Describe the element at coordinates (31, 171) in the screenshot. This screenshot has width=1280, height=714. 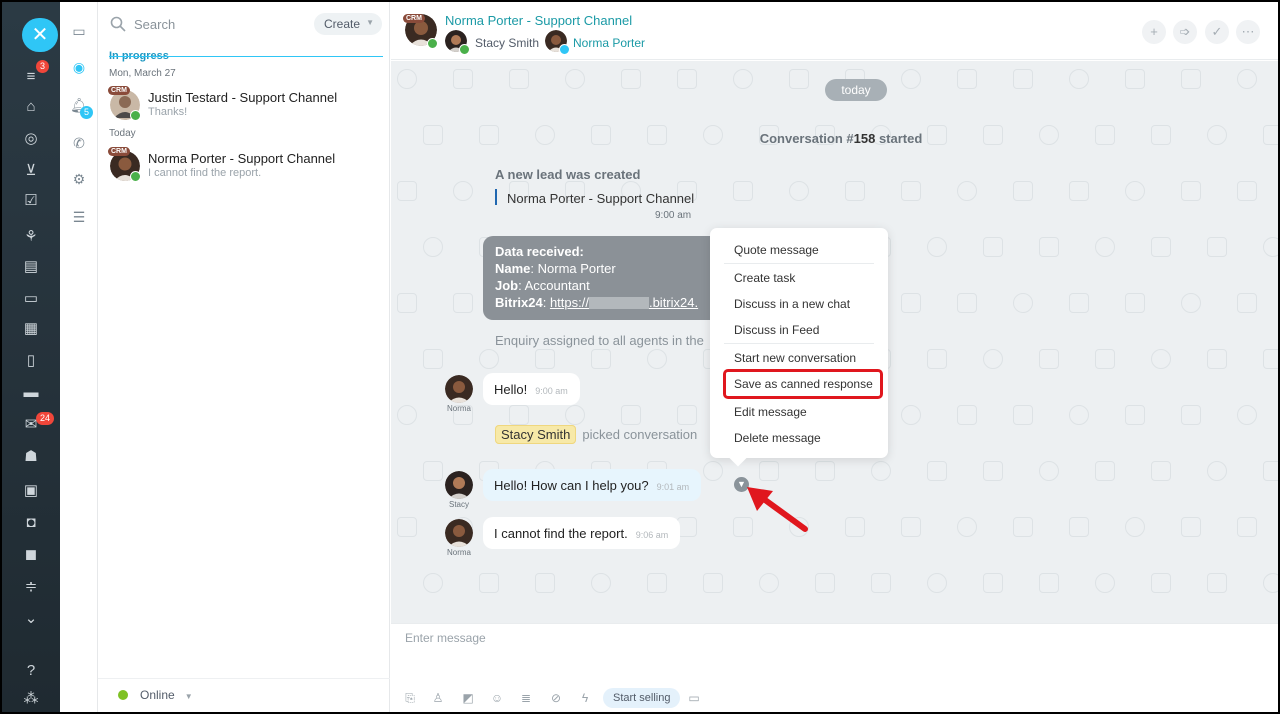
I see `cart-icon: ⊻` at that location.